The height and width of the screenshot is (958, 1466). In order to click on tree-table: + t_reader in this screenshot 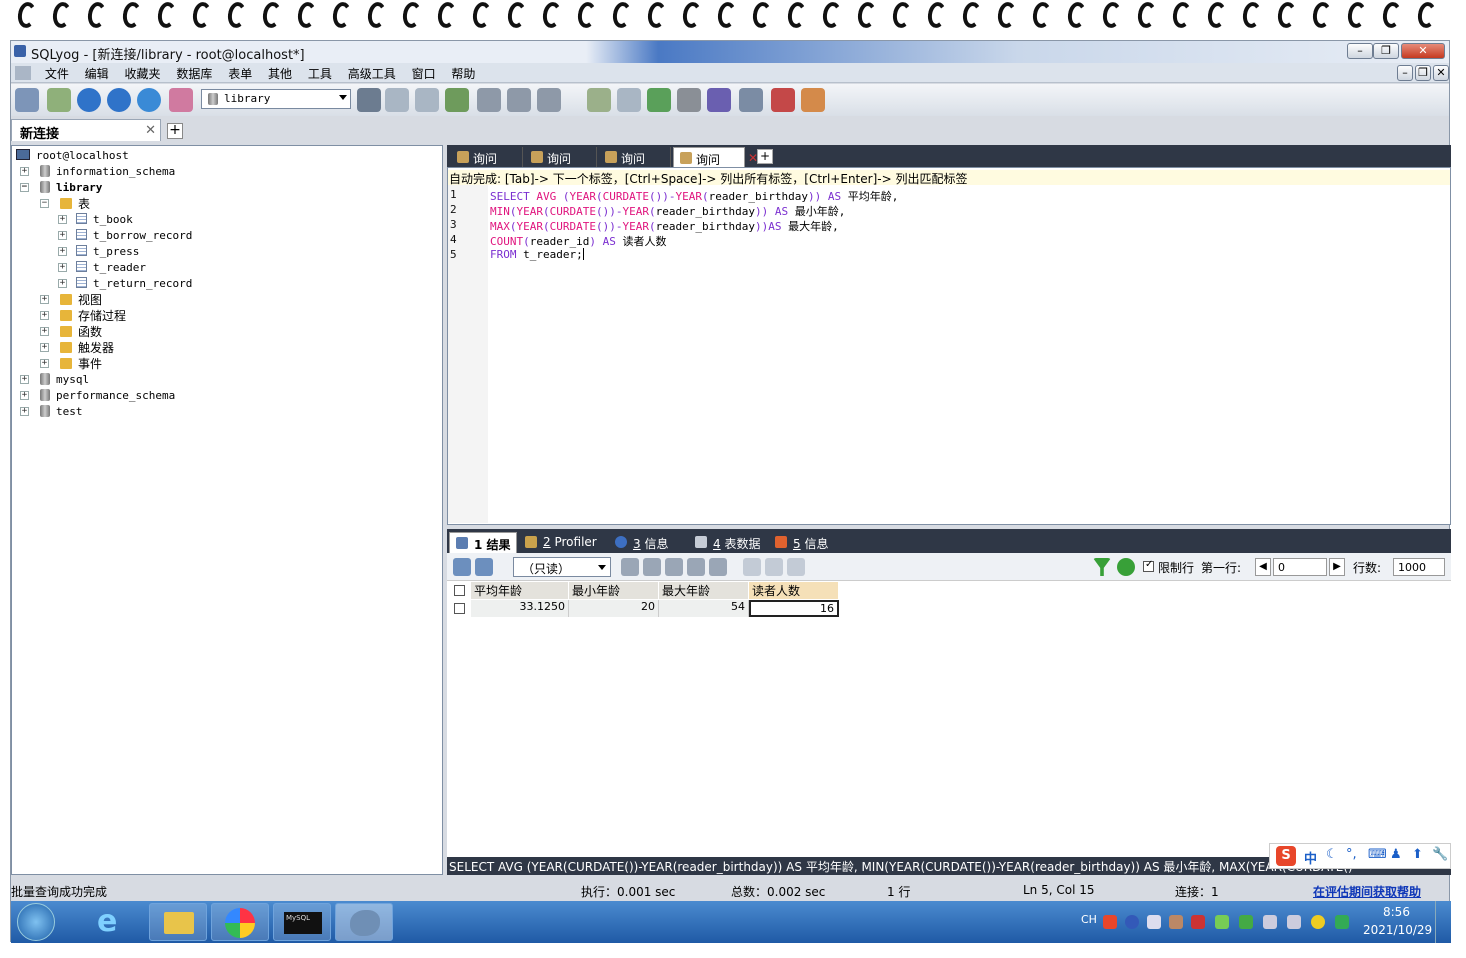, I will do `click(102, 268)`.